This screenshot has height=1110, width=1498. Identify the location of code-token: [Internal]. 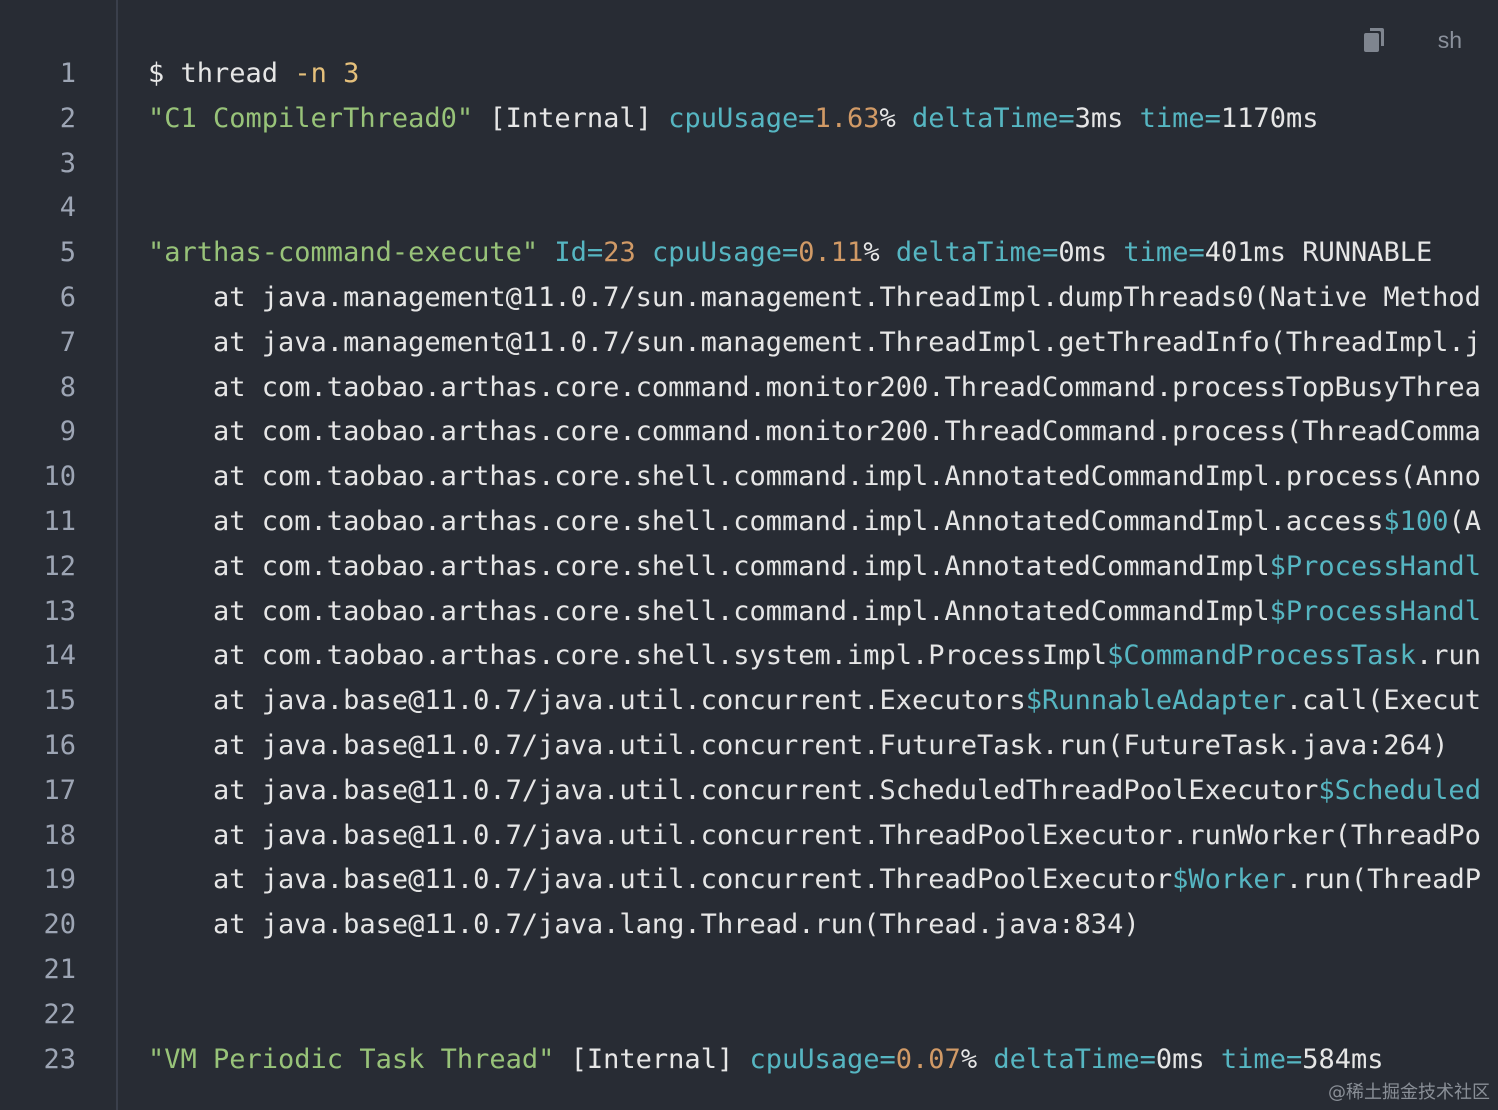
(571, 118).